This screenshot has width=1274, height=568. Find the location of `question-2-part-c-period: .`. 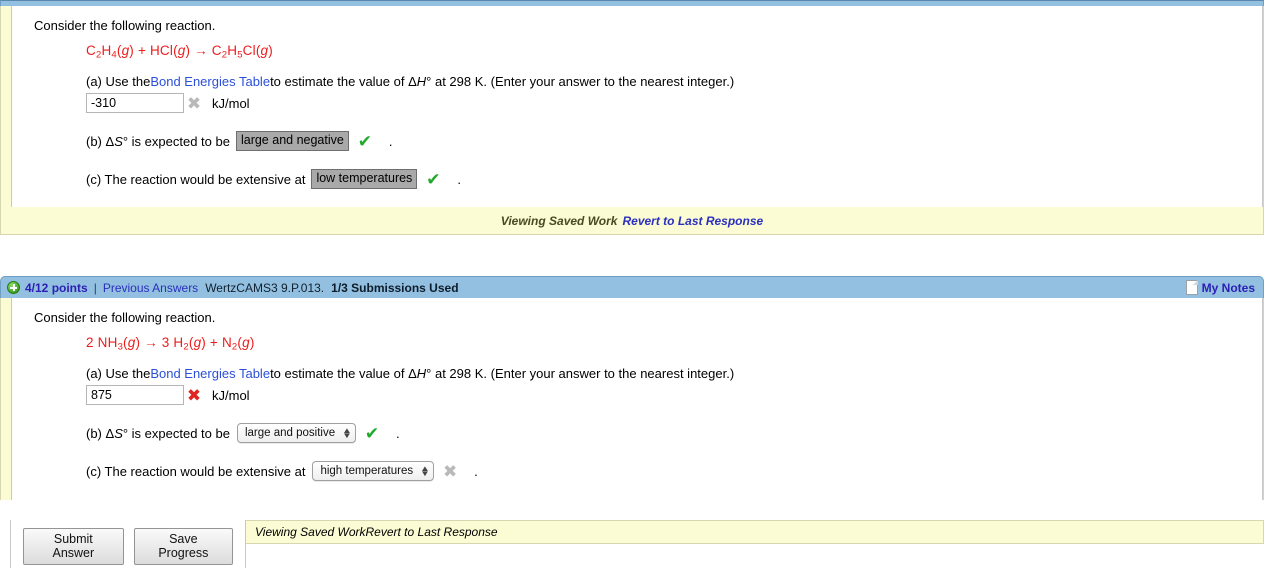

question-2-part-c-period: . is located at coordinates (476, 471).